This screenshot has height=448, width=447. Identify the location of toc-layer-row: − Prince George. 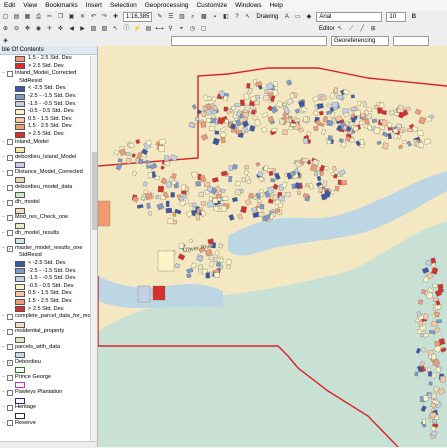
(49, 378).